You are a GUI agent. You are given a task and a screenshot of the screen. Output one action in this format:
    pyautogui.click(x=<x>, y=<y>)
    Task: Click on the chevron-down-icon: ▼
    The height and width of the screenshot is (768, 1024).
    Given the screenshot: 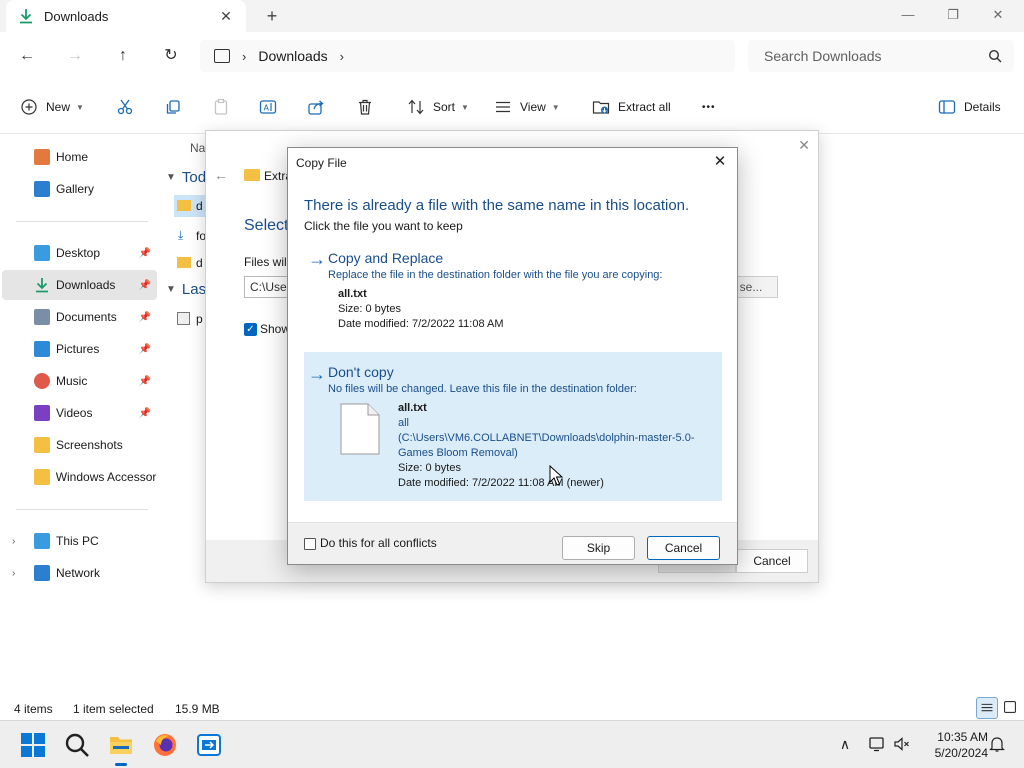 What is the action you would take?
    pyautogui.click(x=171, y=289)
    